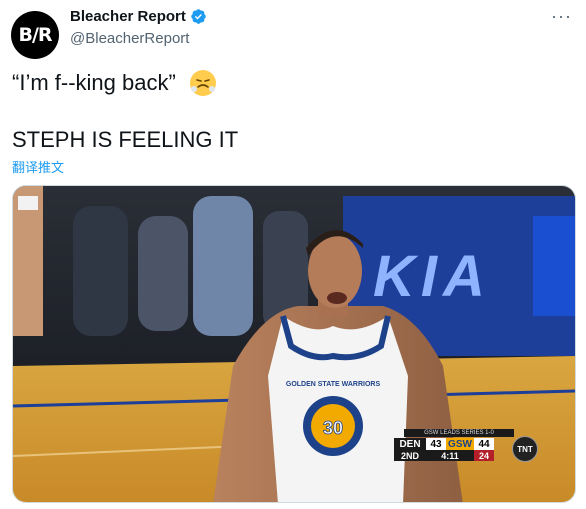 This screenshot has width=586, height=509. I want to click on more-options-icon: ···, so click(561, 16).